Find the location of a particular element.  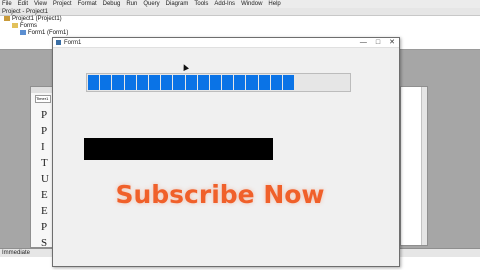

menu-item-diagram: Diagram is located at coordinates (177, 4).